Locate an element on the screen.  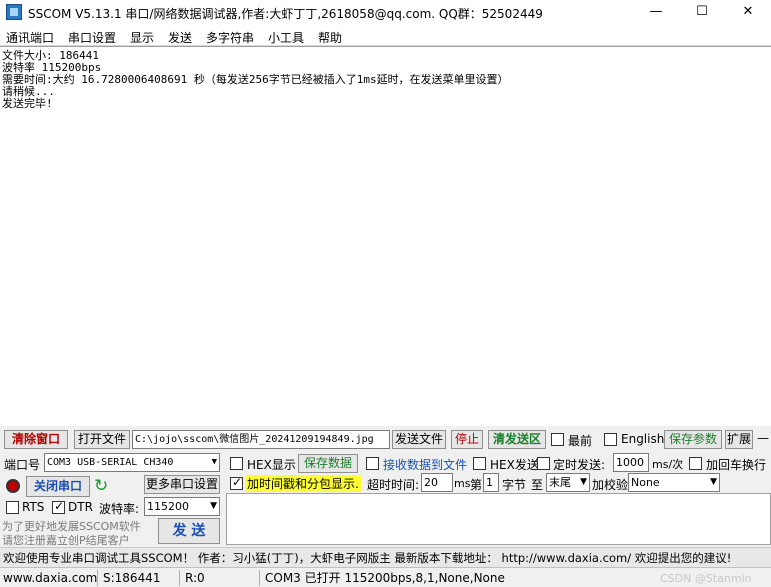
menu-send: 发送 is located at coordinates (180, 37).